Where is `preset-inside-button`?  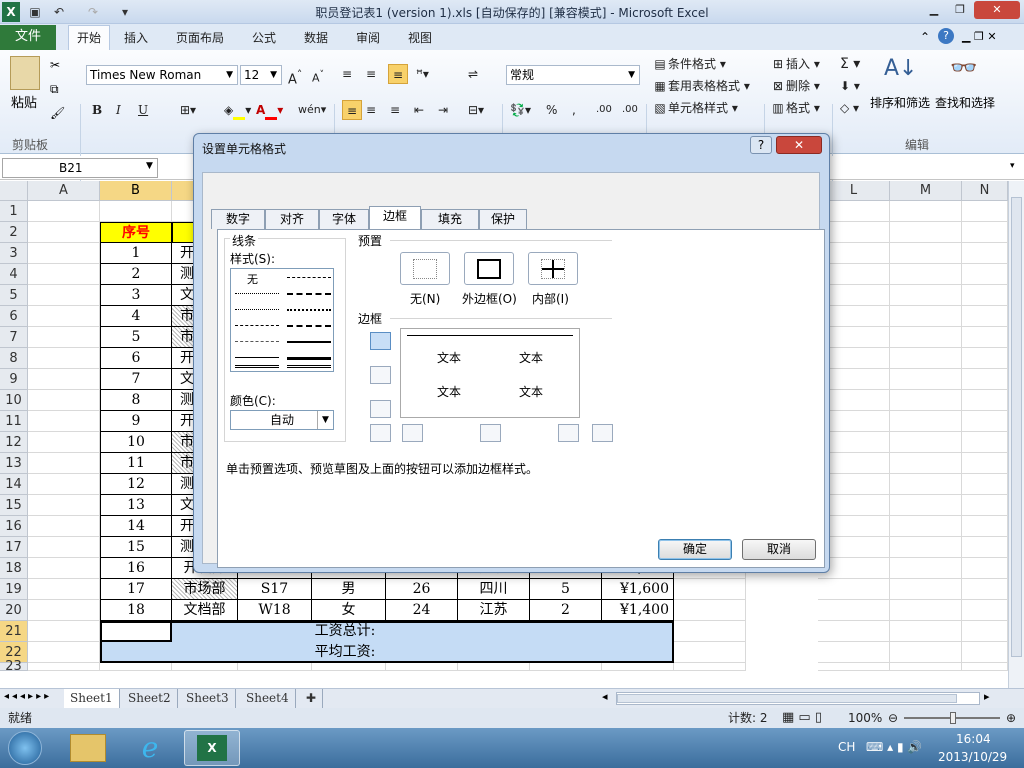 preset-inside-button is located at coordinates (553, 268).